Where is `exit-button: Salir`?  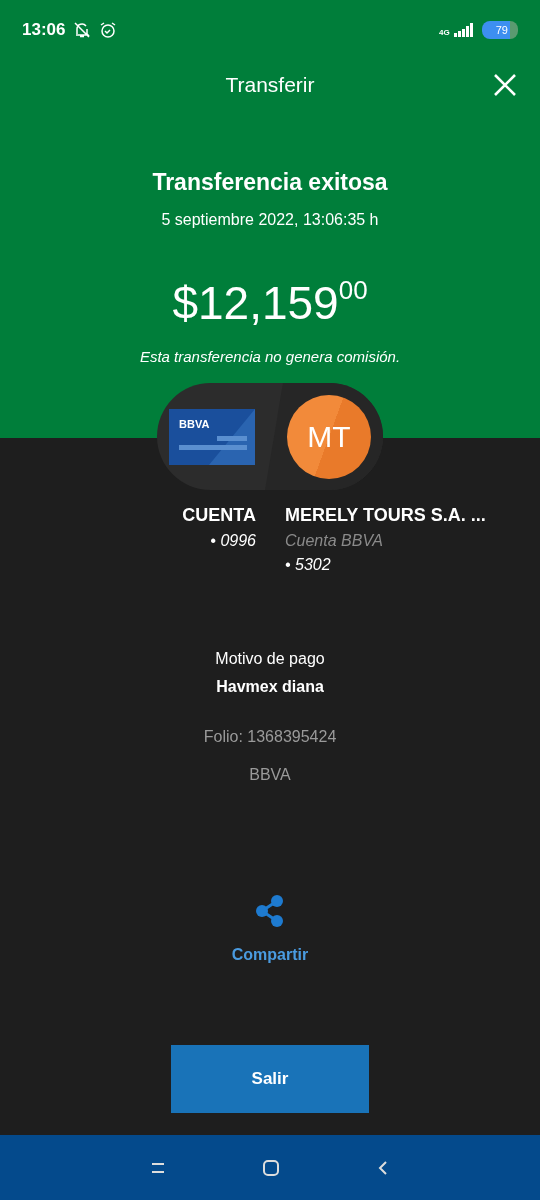 exit-button: Salir is located at coordinates (270, 1079).